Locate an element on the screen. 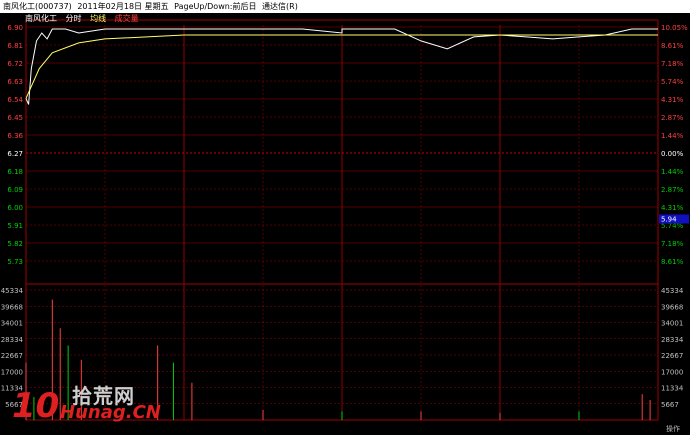 The width and height of the screenshot is (690, 435). price-tick-label: 6.72 is located at coordinates (15, 64).